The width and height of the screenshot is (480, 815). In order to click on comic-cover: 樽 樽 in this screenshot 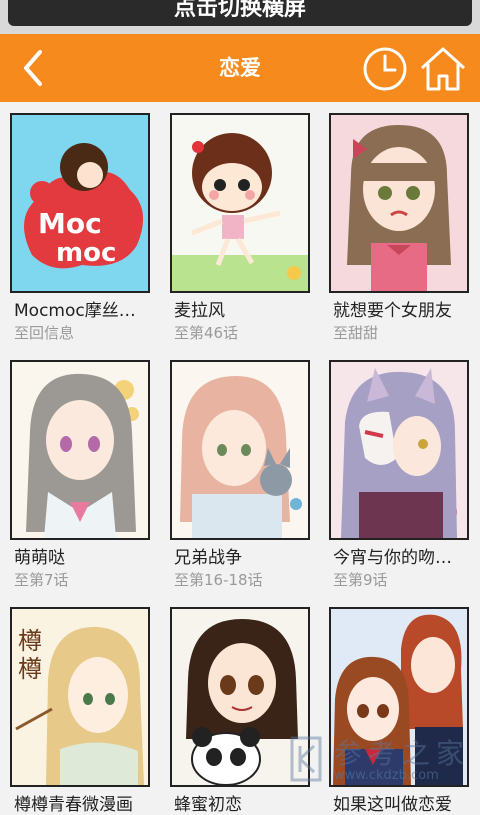, I will do `click(80, 697)`.